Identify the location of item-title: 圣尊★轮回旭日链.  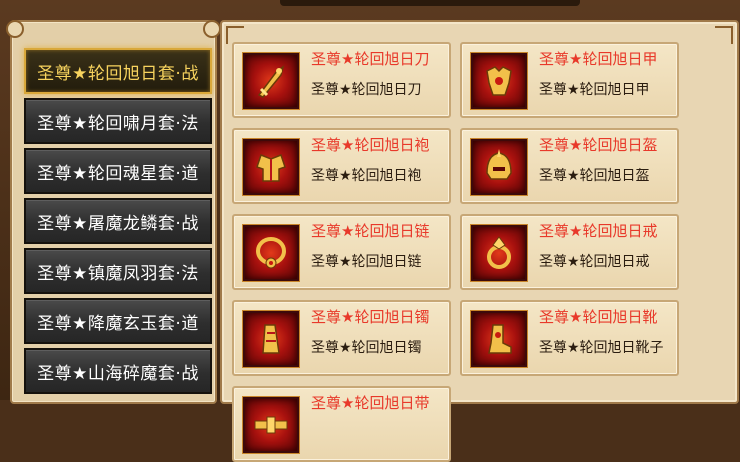
(370, 231).